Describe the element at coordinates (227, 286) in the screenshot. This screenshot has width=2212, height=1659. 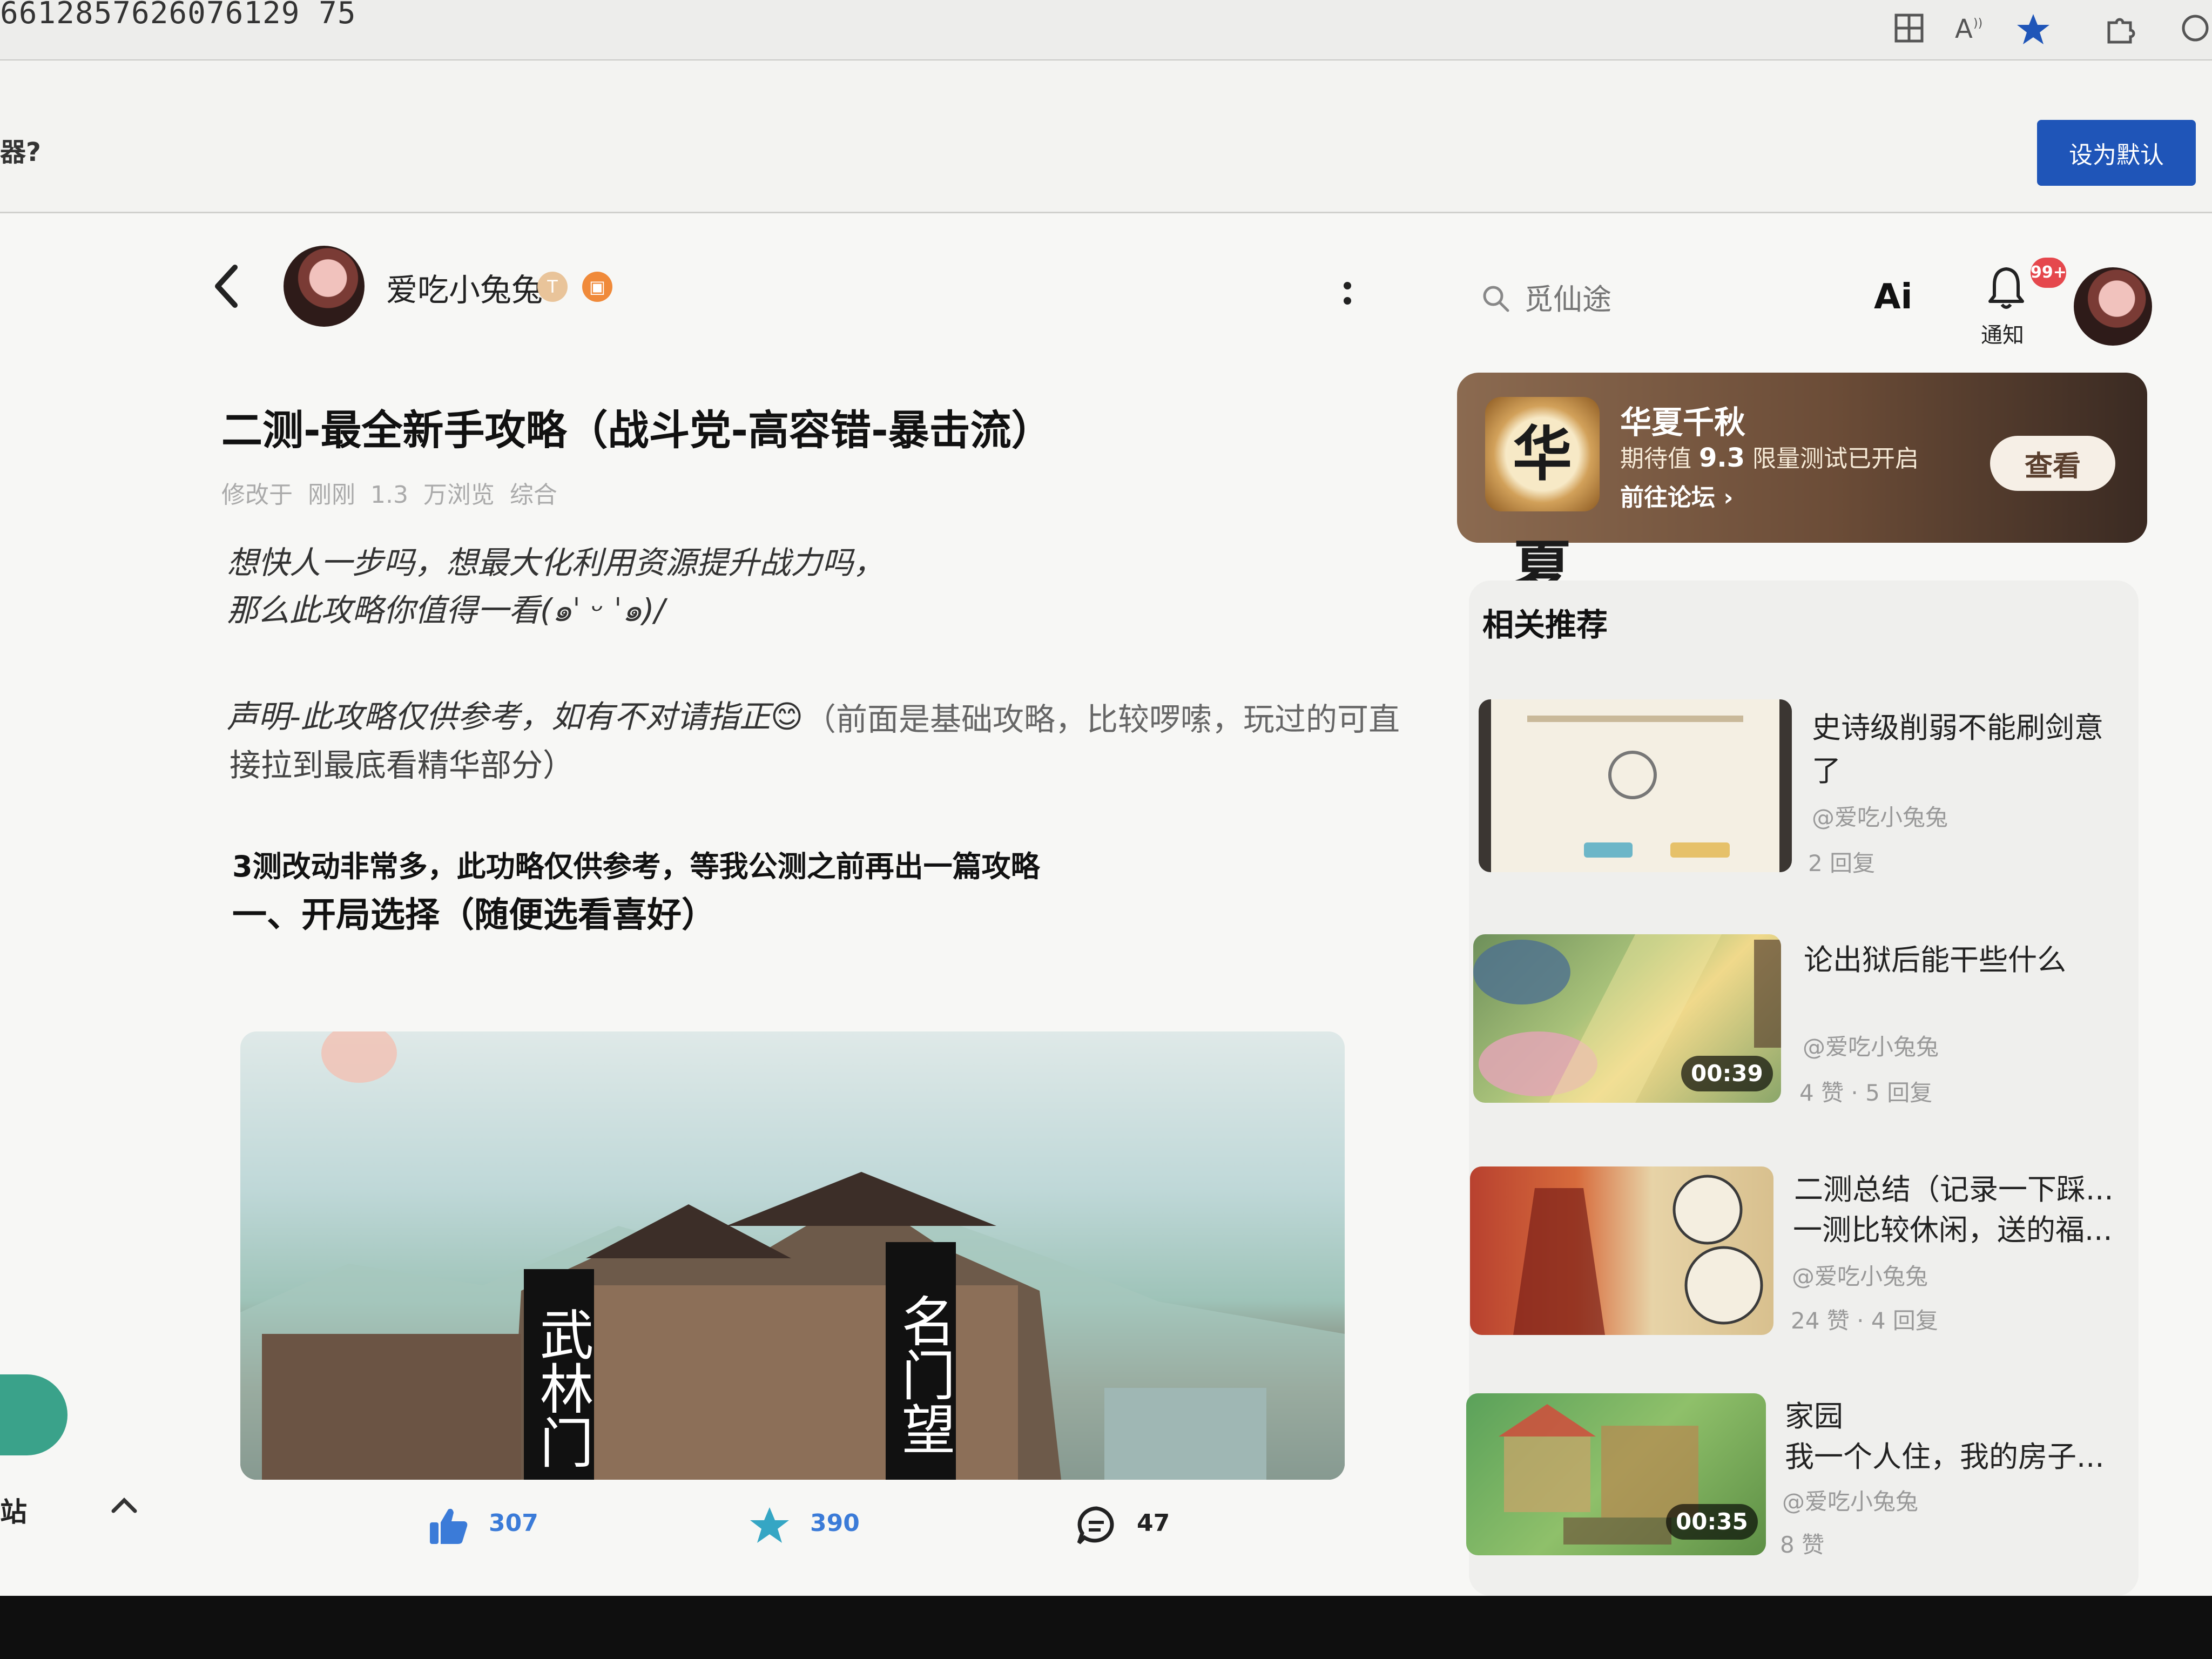
I see `back-arrow-icon` at that location.